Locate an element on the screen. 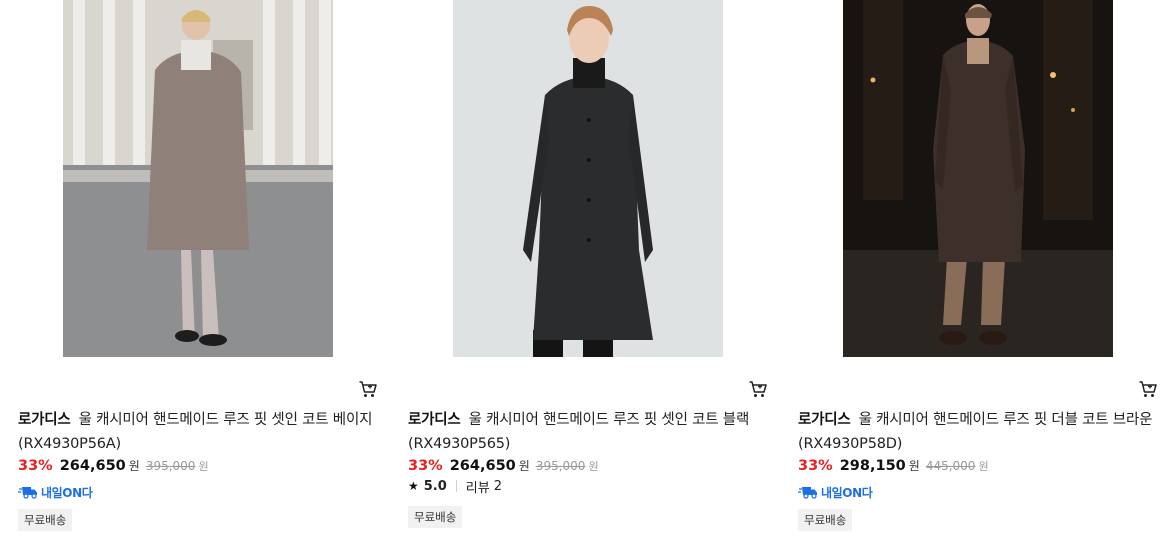 The image size is (1163, 546). divider is located at coordinates (456, 486).